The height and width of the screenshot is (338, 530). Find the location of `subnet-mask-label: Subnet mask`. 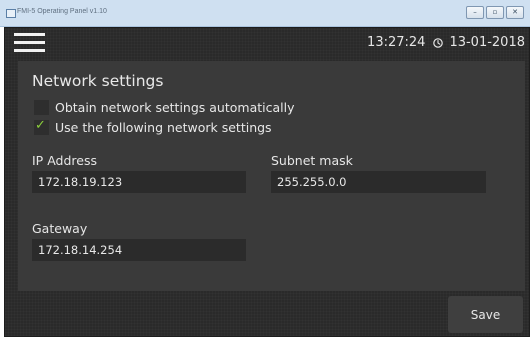

subnet-mask-label: Subnet mask is located at coordinates (312, 160).